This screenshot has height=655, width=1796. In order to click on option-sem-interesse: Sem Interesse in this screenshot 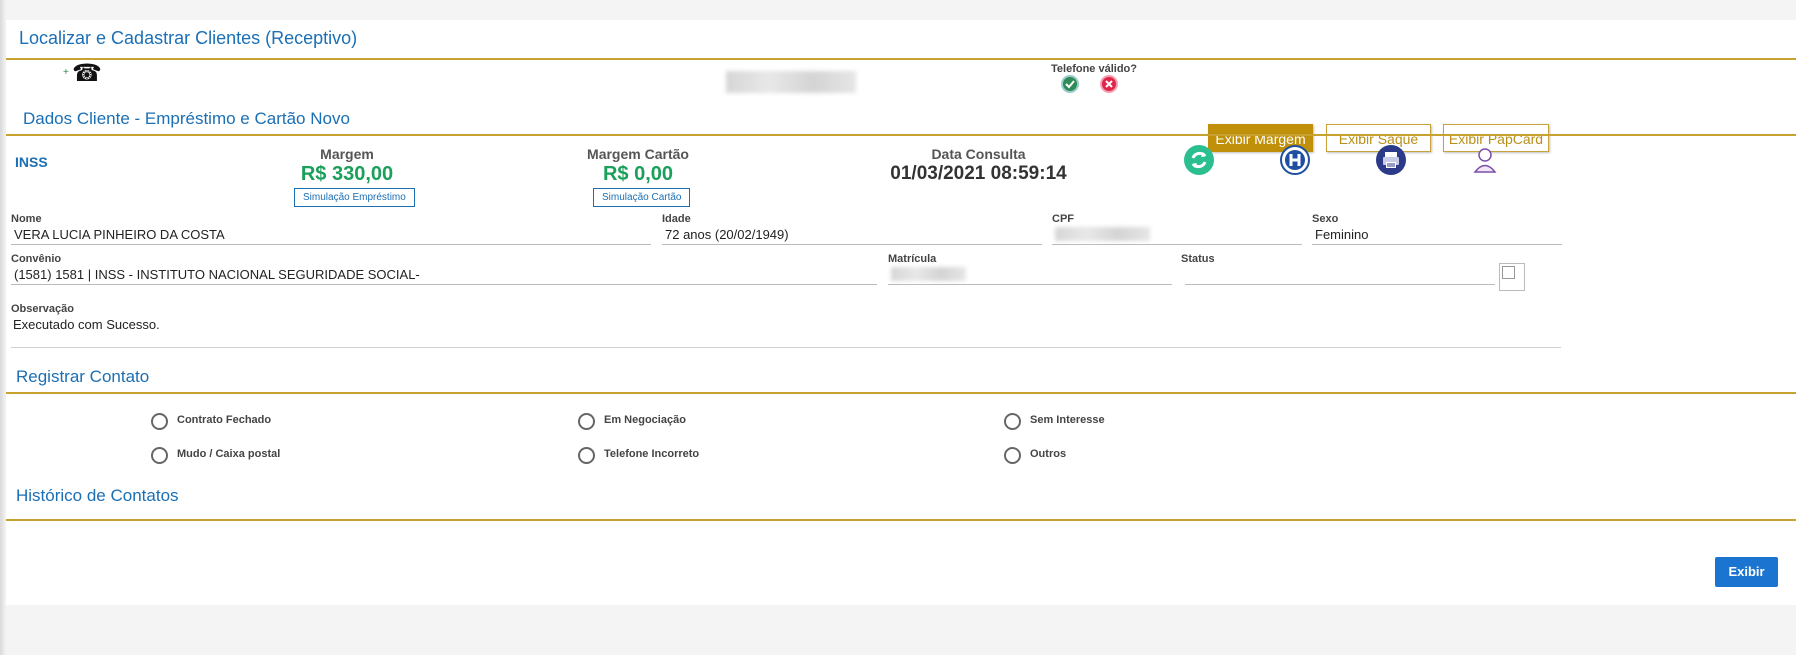, I will do `click(1054, 421)`.